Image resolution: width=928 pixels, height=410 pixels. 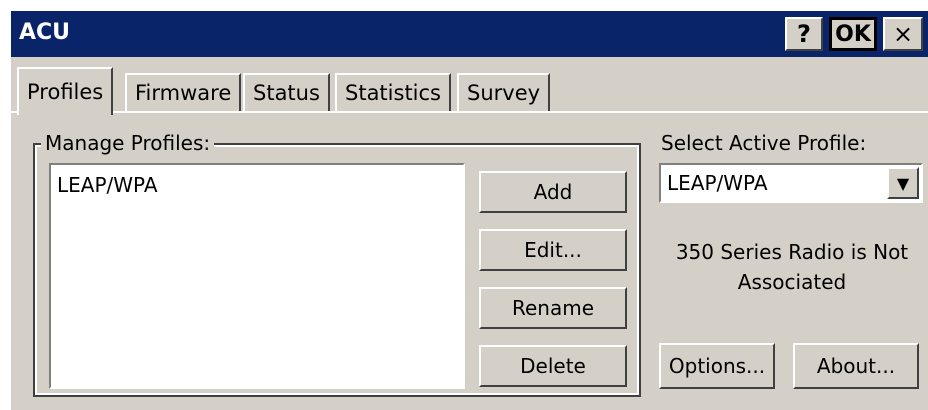 What do you see at coordinates (286, 92) in the screenshot?
I see `tab-status: Status` at bounding box center [286, 92].